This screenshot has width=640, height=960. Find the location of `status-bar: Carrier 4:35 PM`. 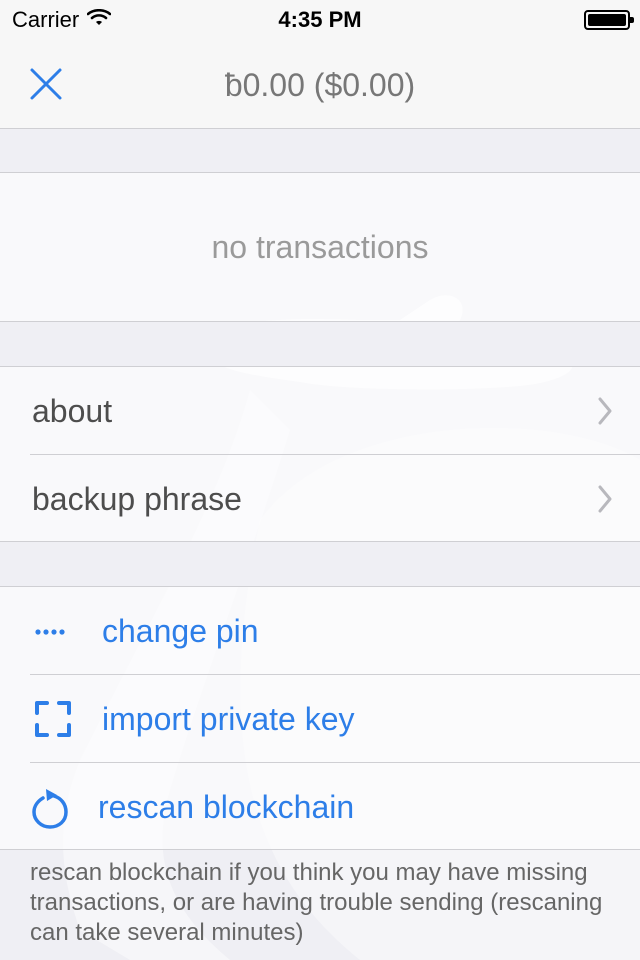

status-bar: Carrier 4:35 PM is located at coordinates (320, 20).